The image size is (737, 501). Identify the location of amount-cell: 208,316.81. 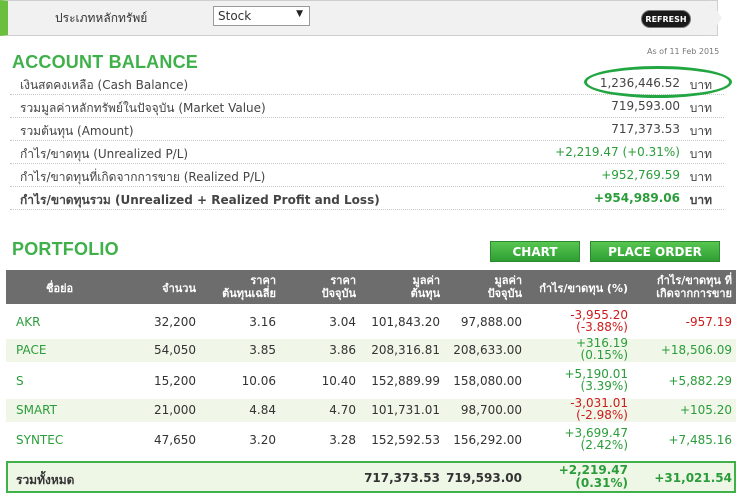
(405, 350).